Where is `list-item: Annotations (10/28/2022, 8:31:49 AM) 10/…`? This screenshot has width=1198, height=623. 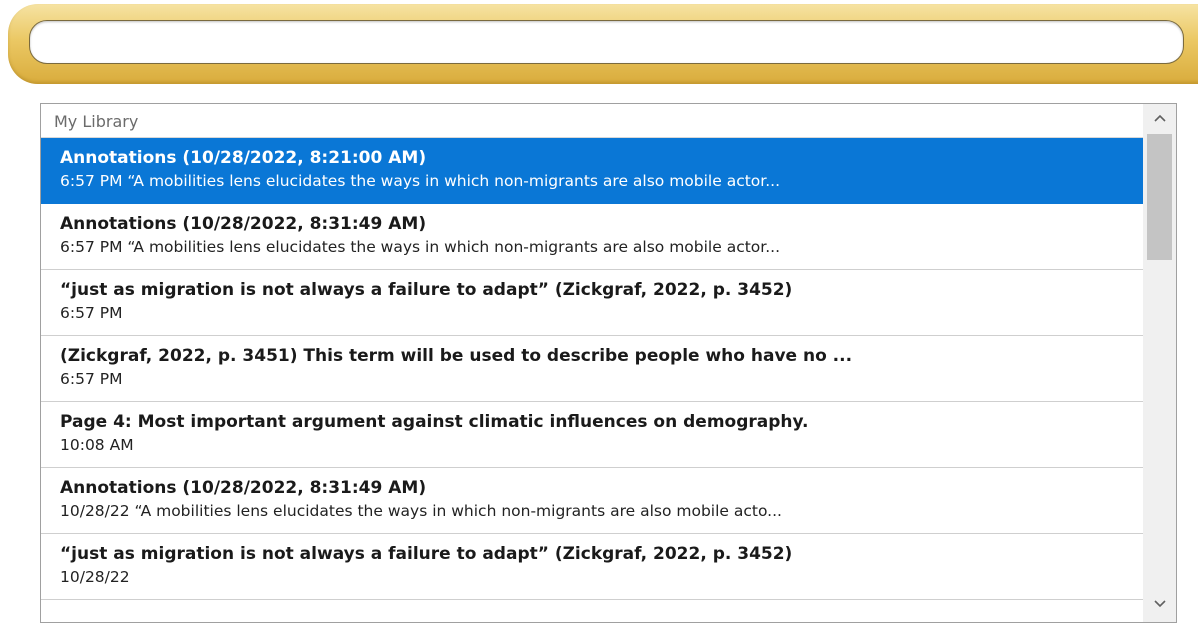
list-item: Annotations (10/28/2022, 8:31:49 AM) 10/… is located at coordinates (592, 501).